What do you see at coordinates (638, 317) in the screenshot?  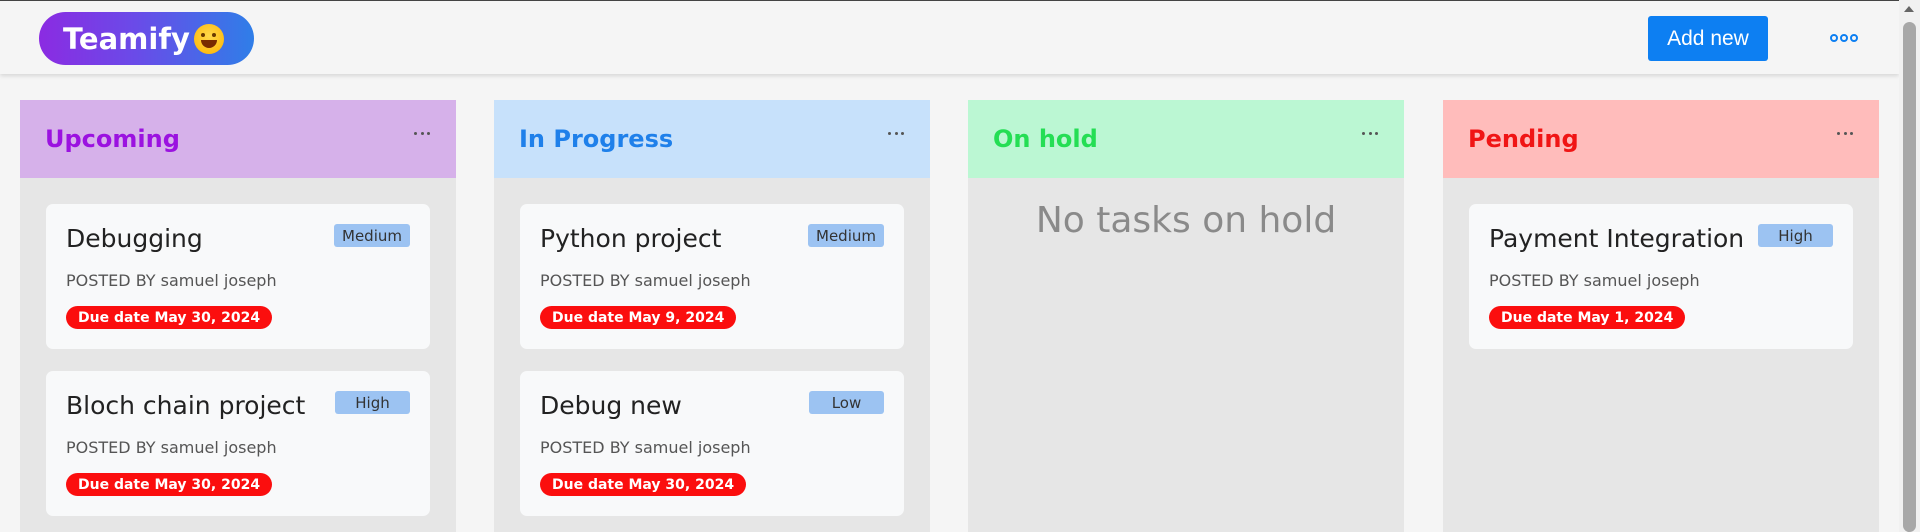 I see `due-date-badge: Due date May 9, 2024` at bounding box center [638, 317].